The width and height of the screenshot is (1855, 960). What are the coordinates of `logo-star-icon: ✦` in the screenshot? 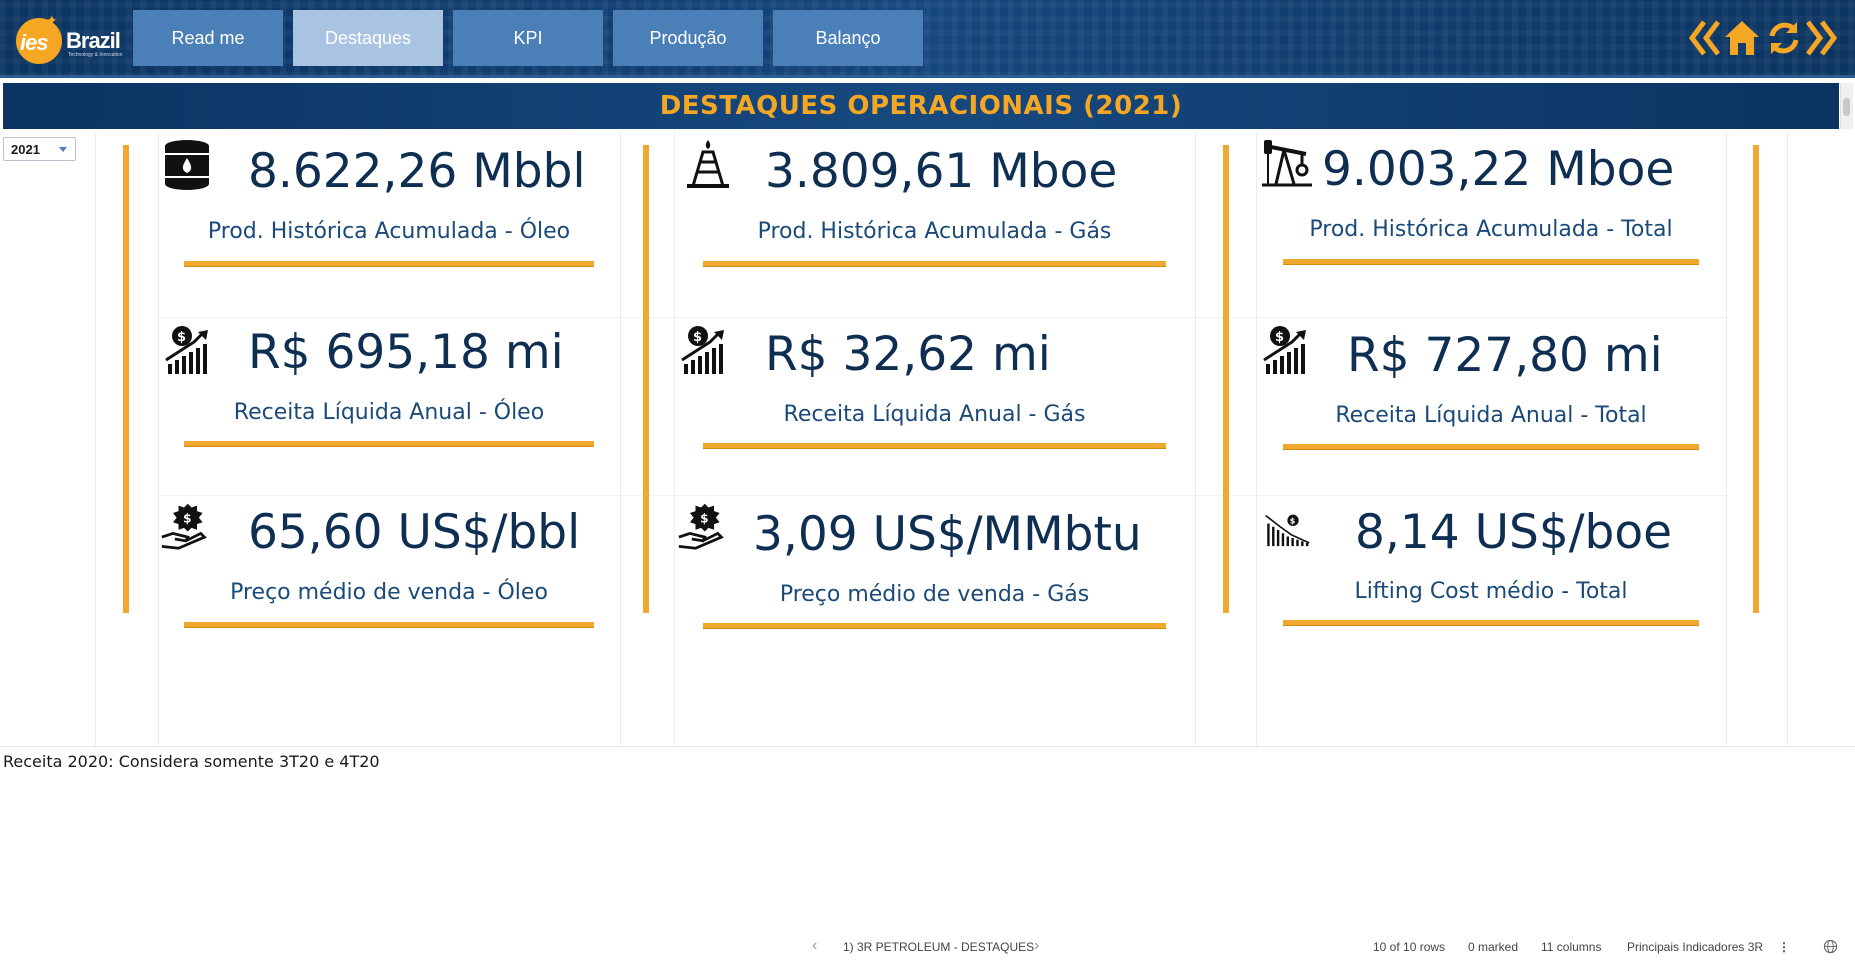 It's located at (52, 20).